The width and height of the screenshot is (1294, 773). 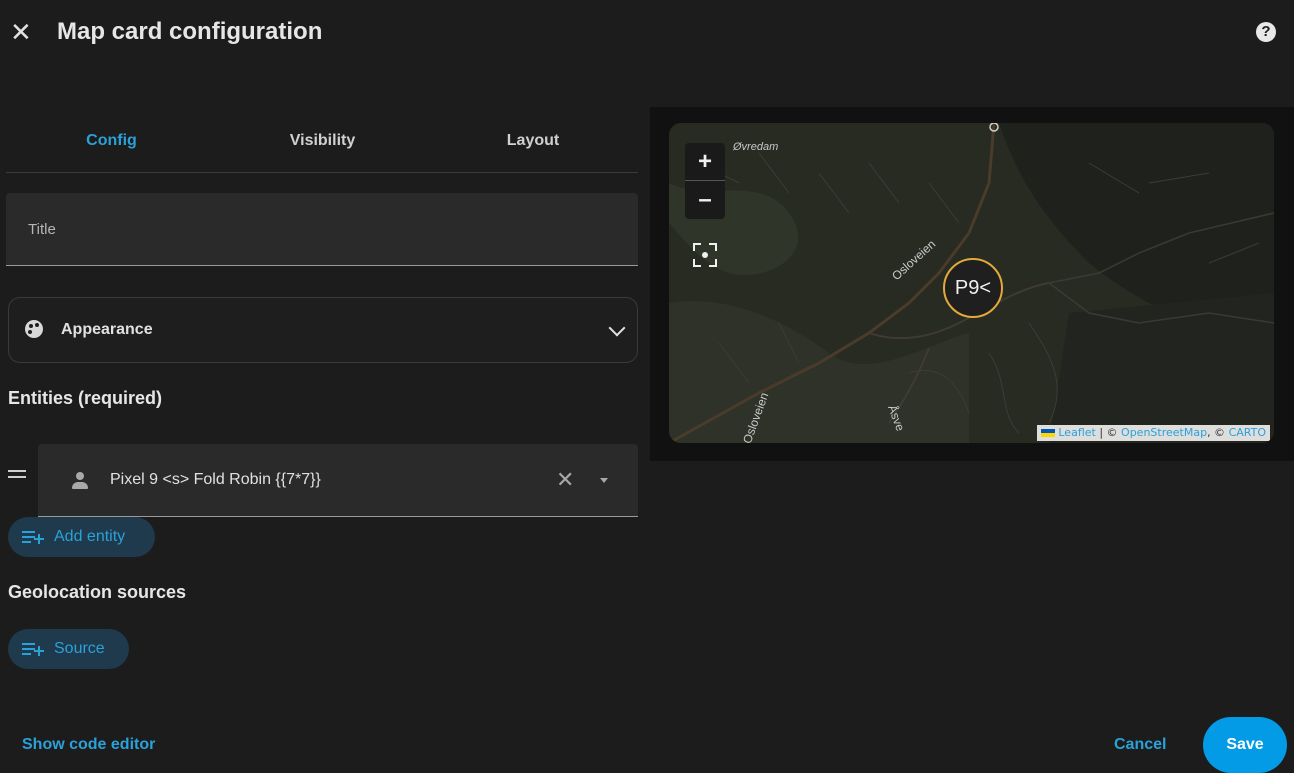 I want to click on chevron-down-icon, so click(x=617, y=328).